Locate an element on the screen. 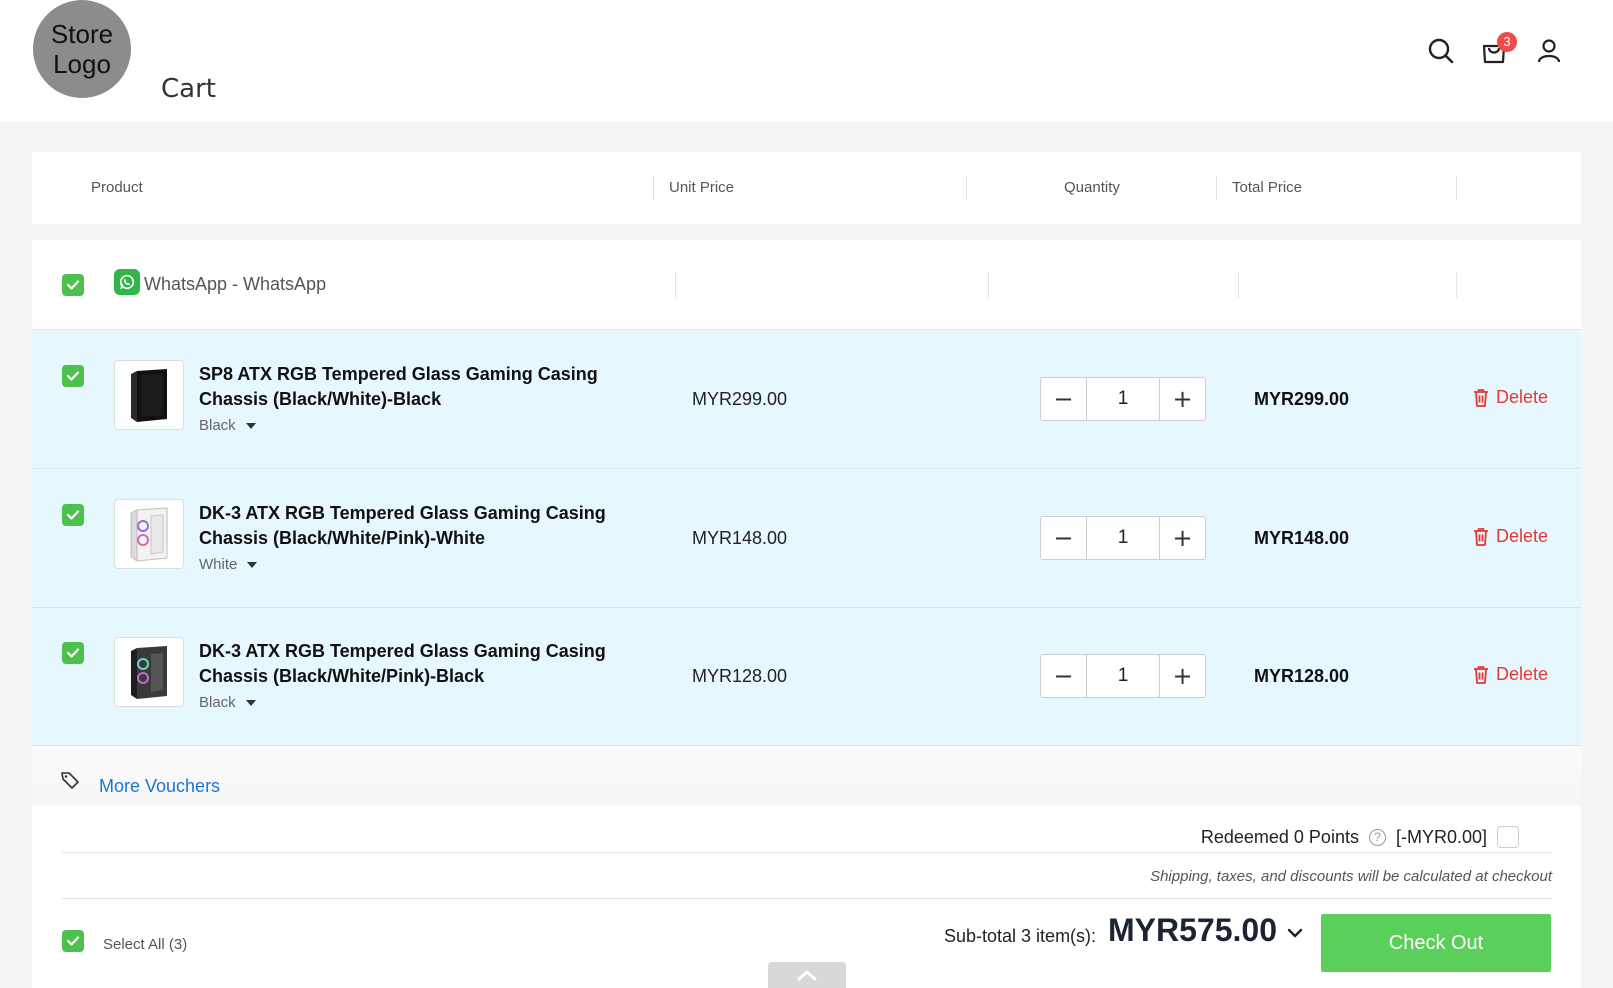  help-icon: ? is located at coordinates (1377, 837).